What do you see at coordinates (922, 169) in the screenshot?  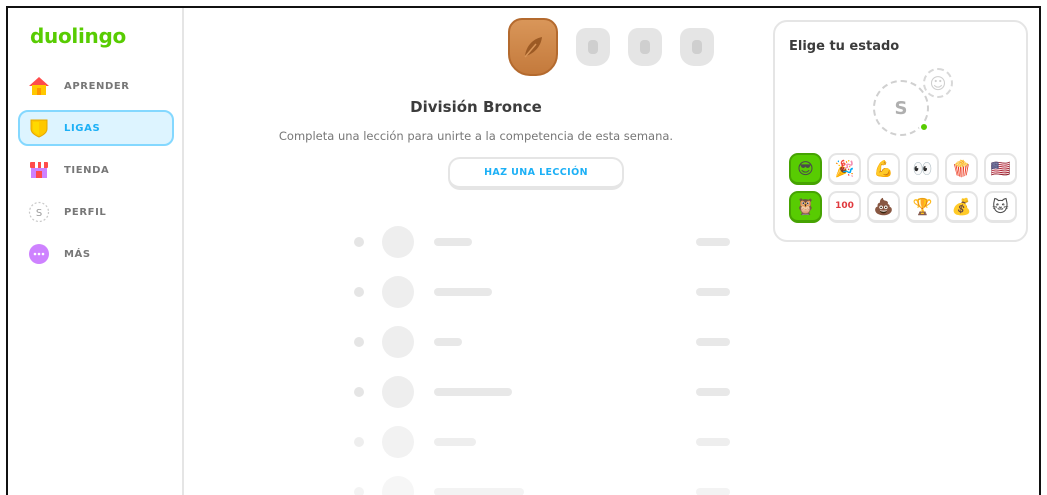 I see `eyes-emoji: 👀` at bounding box center [922, 169].